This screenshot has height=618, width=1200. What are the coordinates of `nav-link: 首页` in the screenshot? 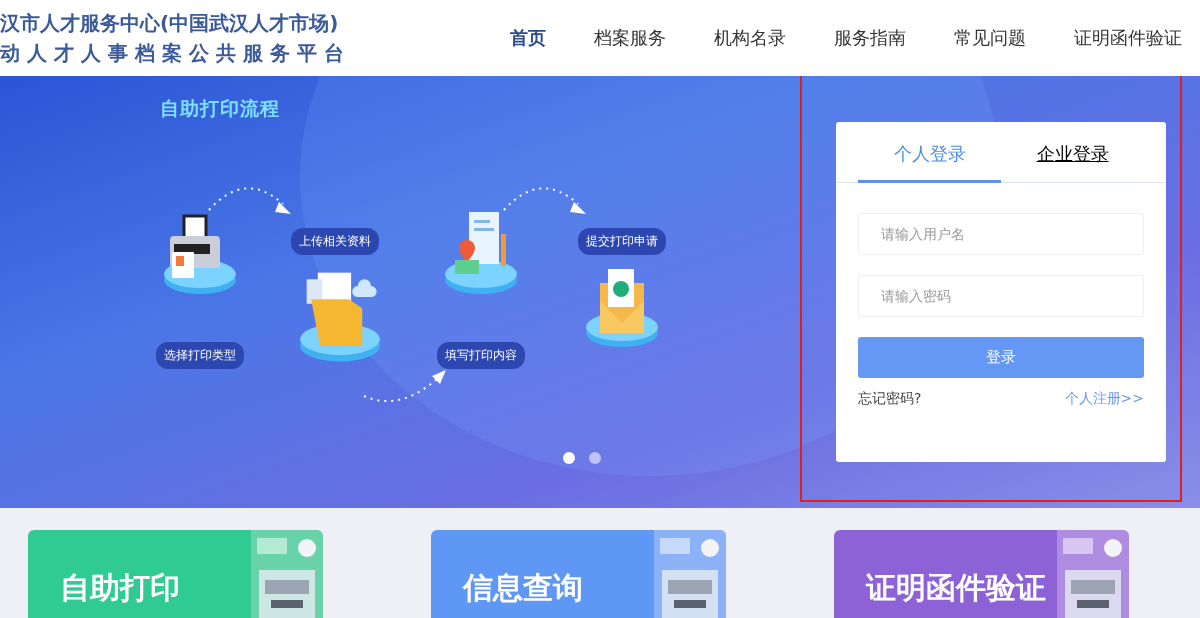 It's located at (528, 38).